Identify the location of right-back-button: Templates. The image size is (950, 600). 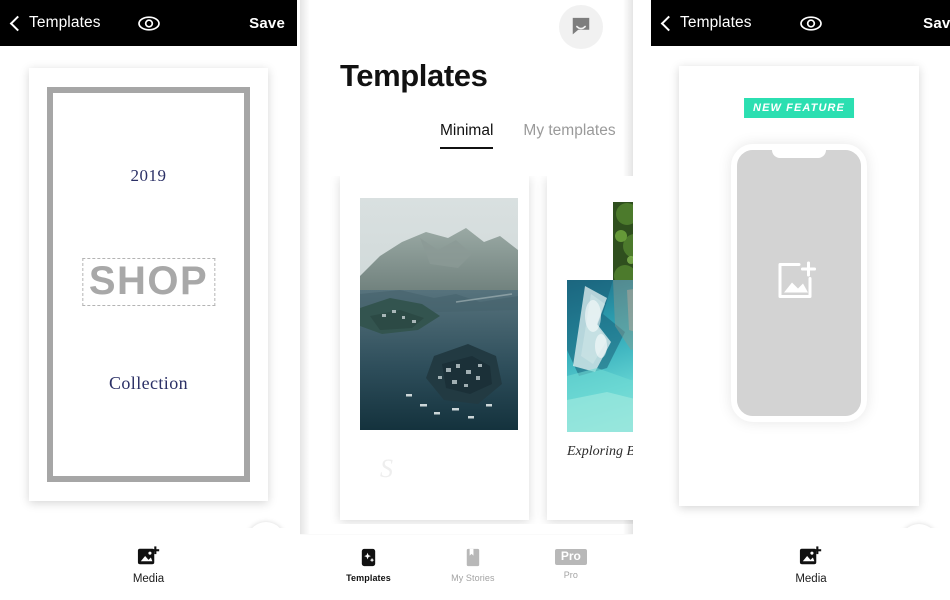
(706, 23).